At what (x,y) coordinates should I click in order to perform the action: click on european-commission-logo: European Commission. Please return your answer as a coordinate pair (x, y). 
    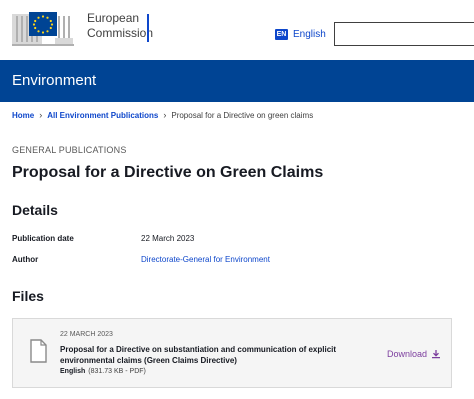
    Looking at the image, I should click on (82, 28).